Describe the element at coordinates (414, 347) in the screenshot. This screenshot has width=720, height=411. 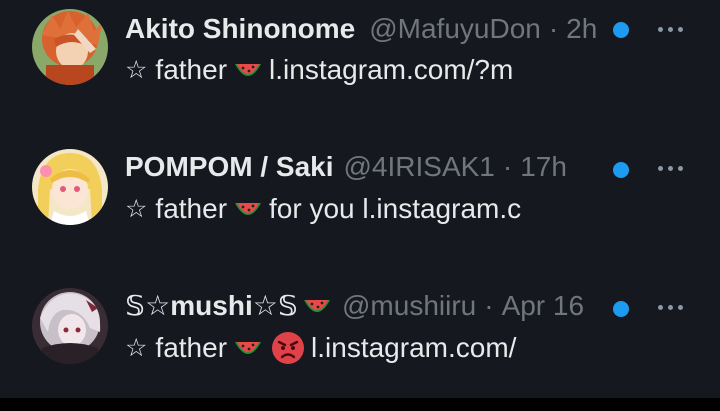
I see `preview-text: l.instagram.com/` at that location.